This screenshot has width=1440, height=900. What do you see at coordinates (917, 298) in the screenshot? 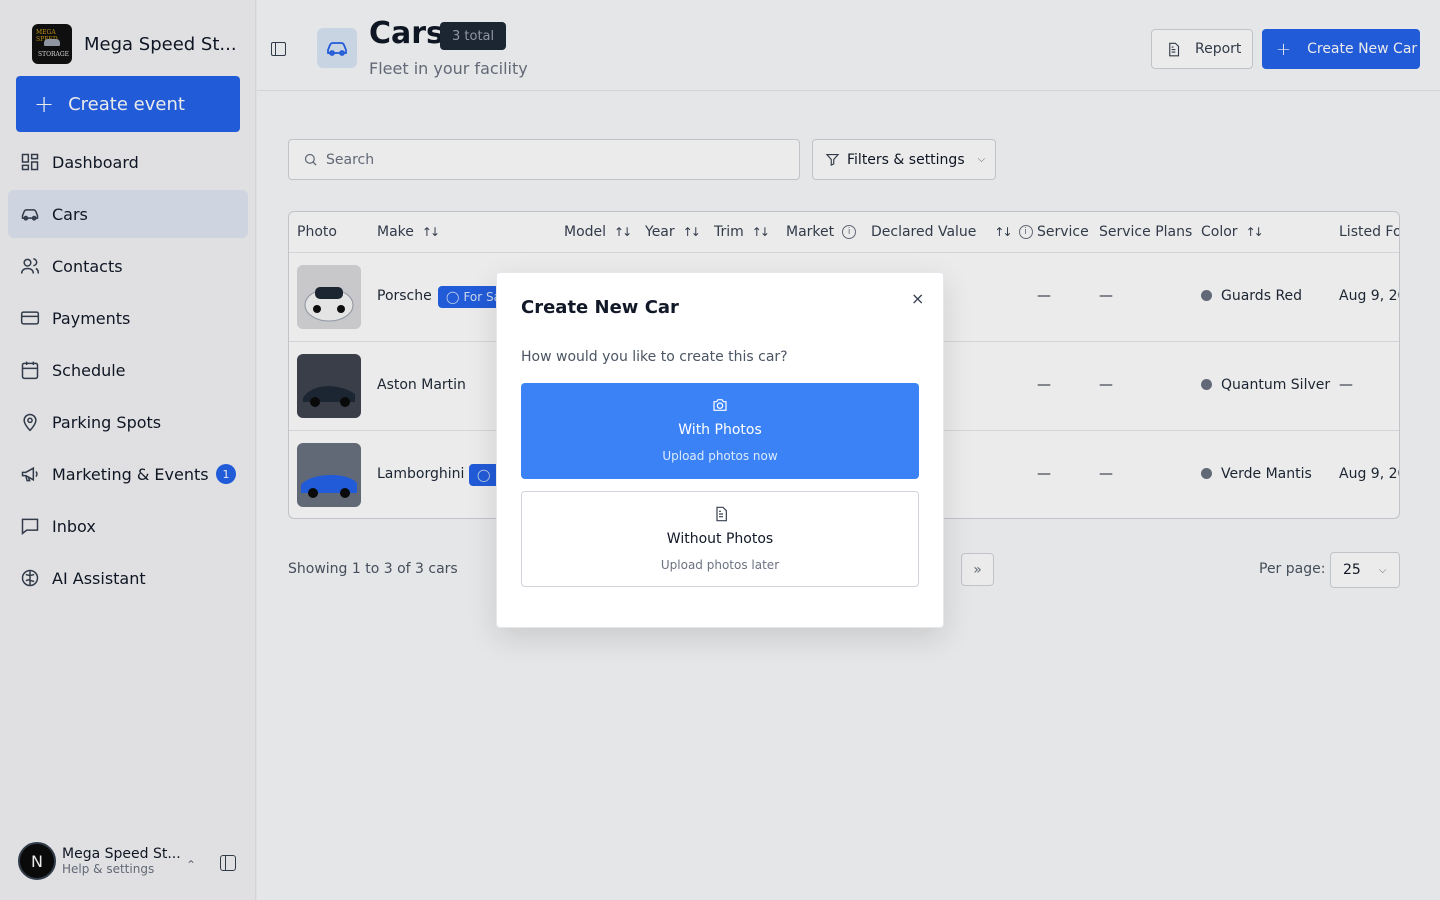
I see `close-icon: ×` at bounding box center [917, 298].